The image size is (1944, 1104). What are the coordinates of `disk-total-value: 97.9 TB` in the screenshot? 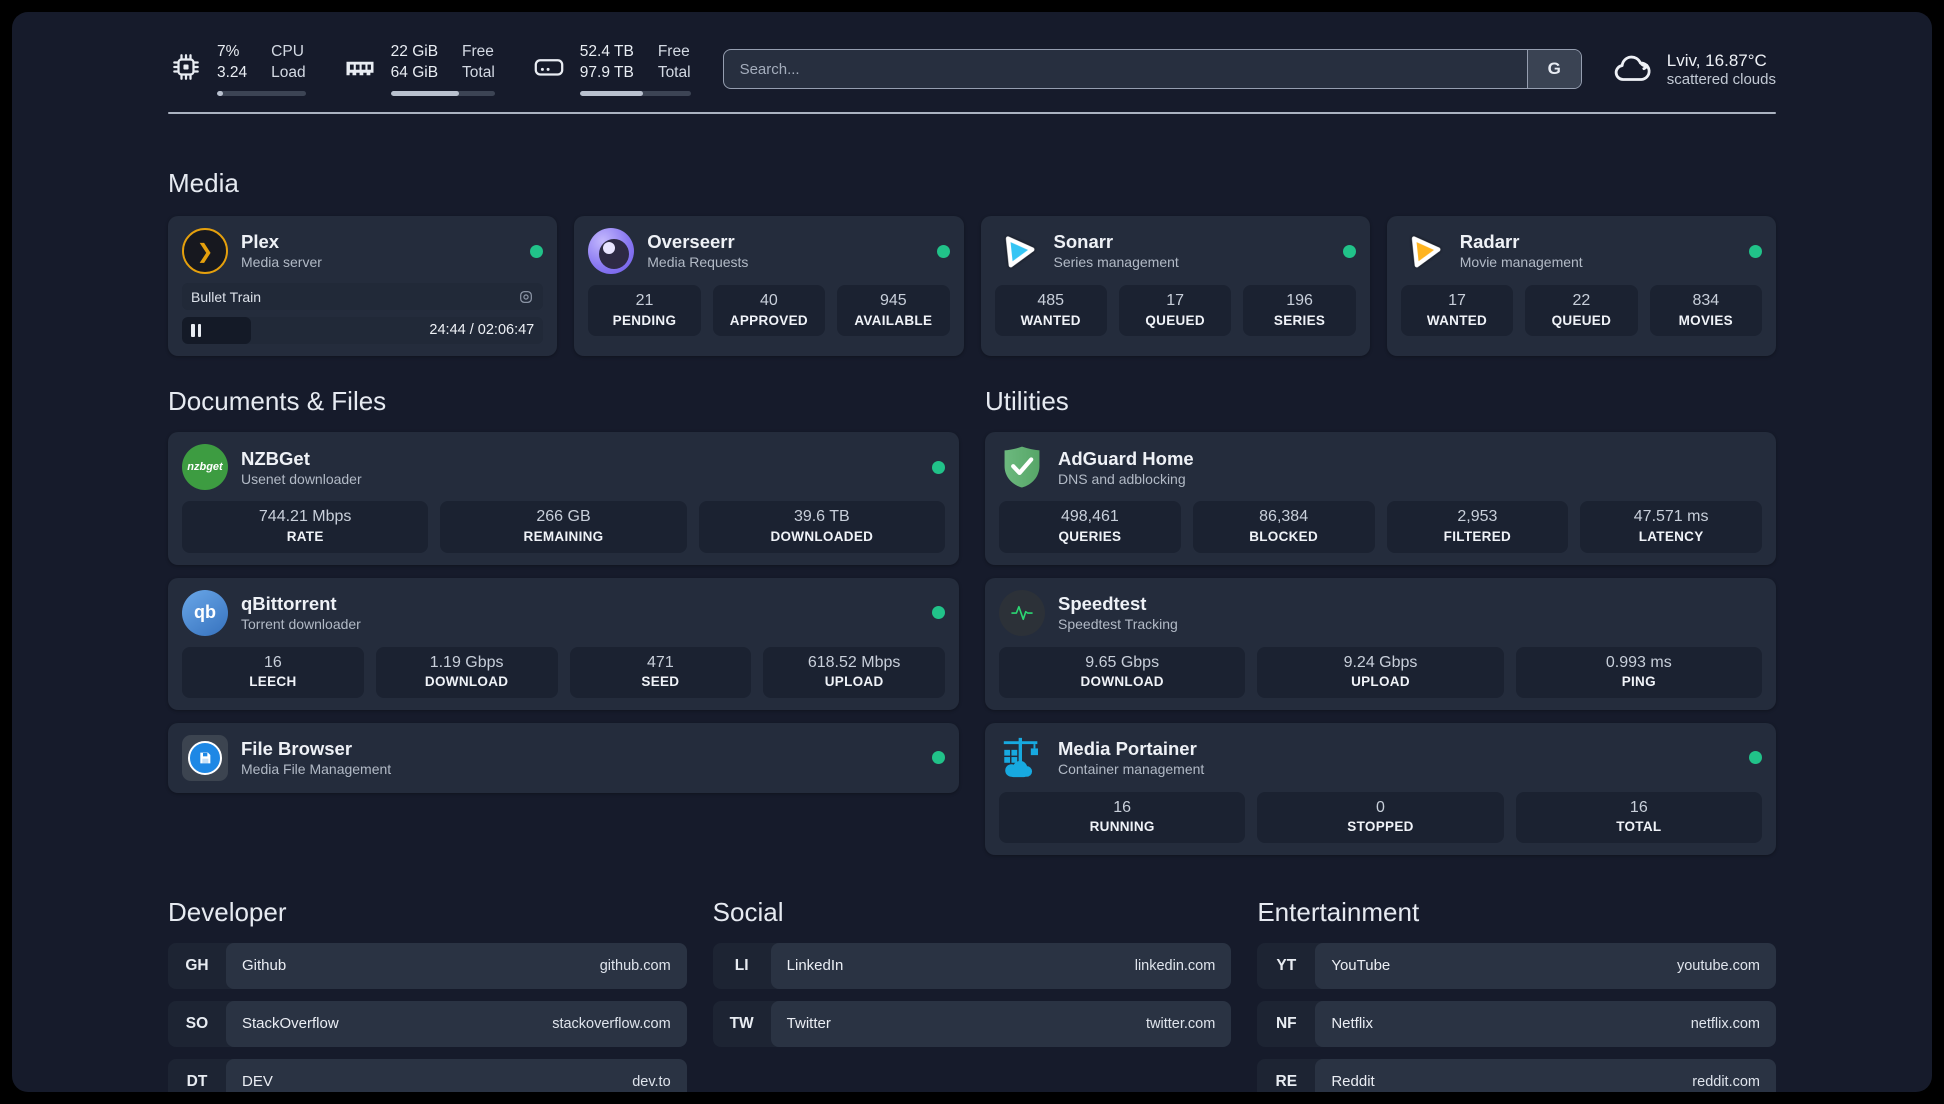 It's located at (606, 72).